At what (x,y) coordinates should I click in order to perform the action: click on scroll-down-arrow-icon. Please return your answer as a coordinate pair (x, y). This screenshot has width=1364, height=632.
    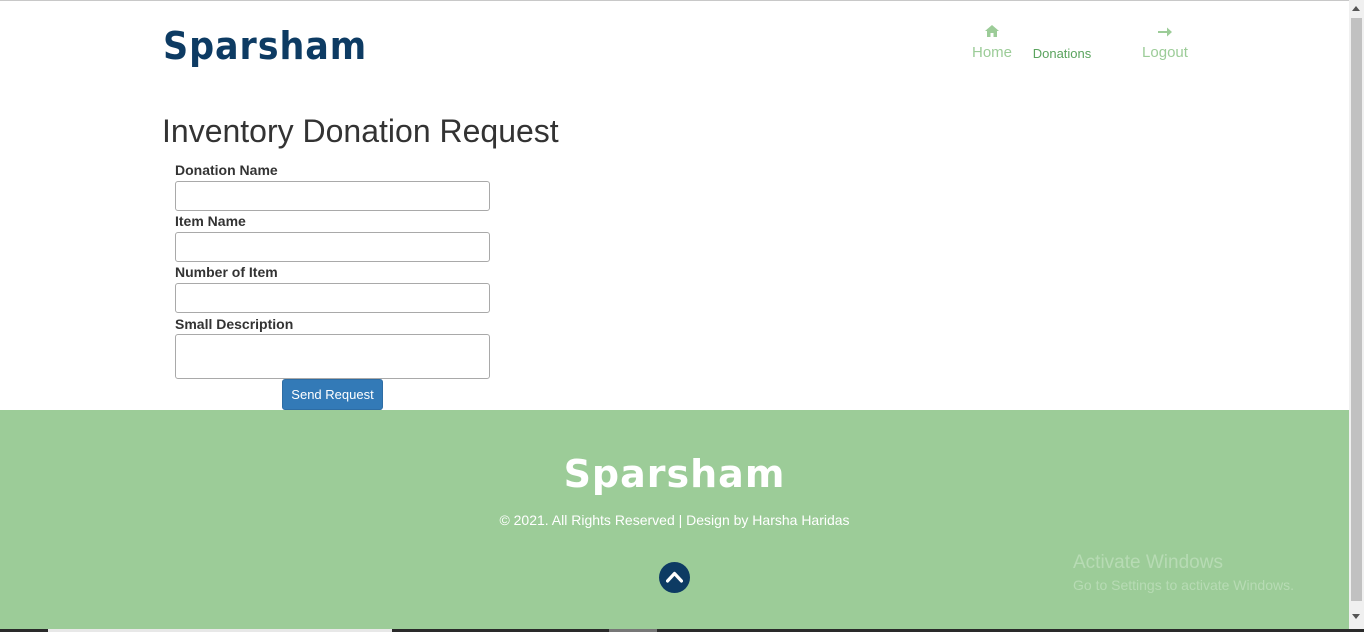
    Looking at the image, I should click on (1356, 616).